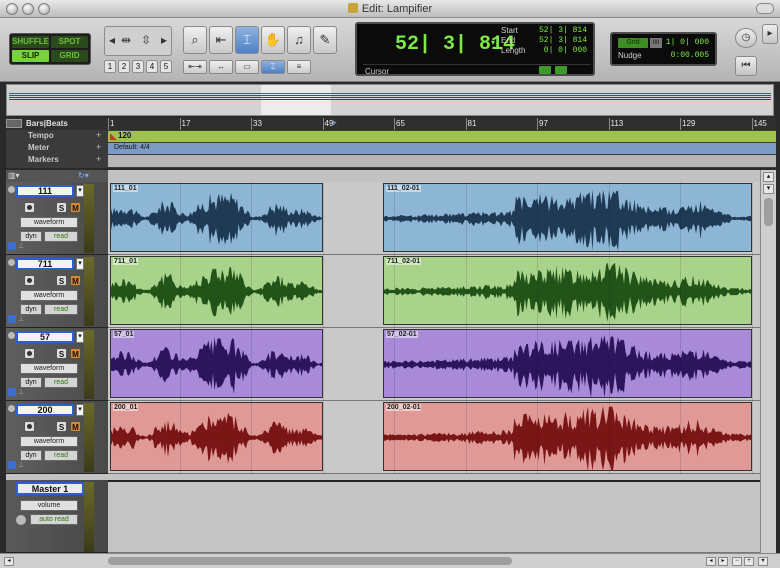 The width and height of the screenshot is (780, 568). What do you see at coordinates (216, 436) in the screenshot?
I see `audio-clip: 200_01` at bounding box center [216, 436].